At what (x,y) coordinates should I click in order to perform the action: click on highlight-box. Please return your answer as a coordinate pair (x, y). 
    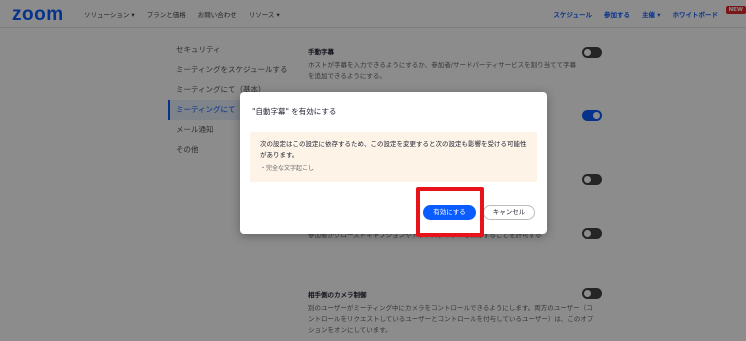
    Looking at the image, I should click on (450, 212).